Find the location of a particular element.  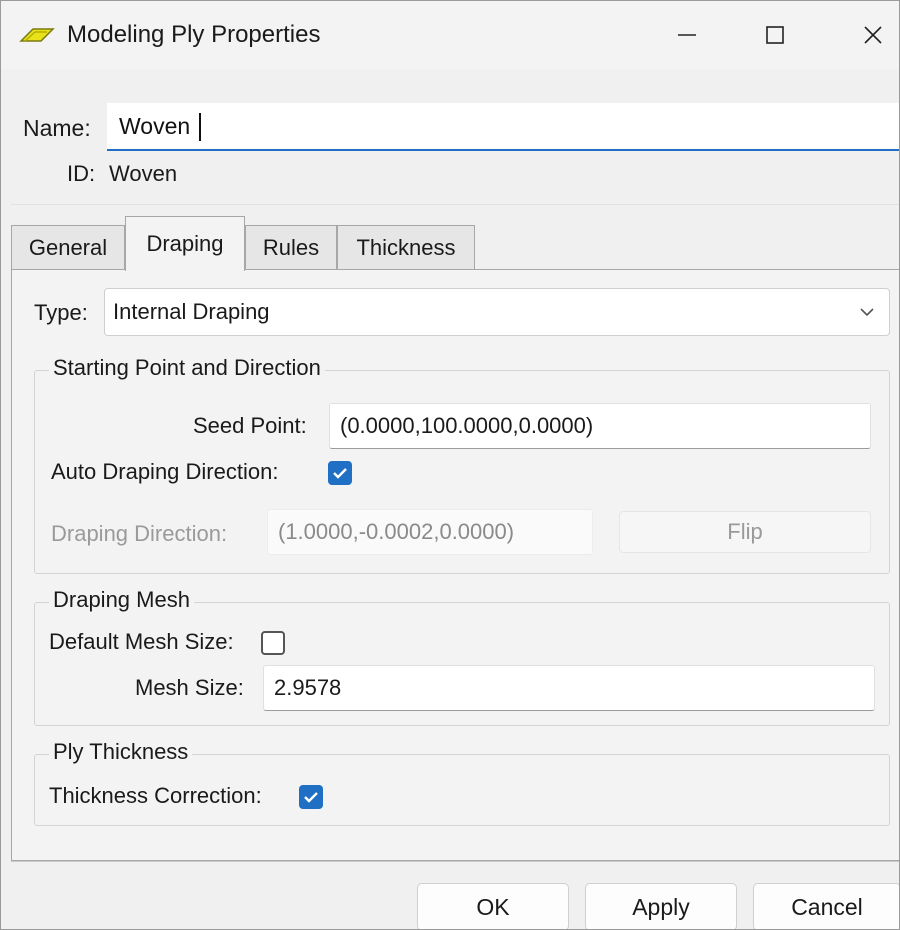

tab-general: General is located at coordinates (68, 247).